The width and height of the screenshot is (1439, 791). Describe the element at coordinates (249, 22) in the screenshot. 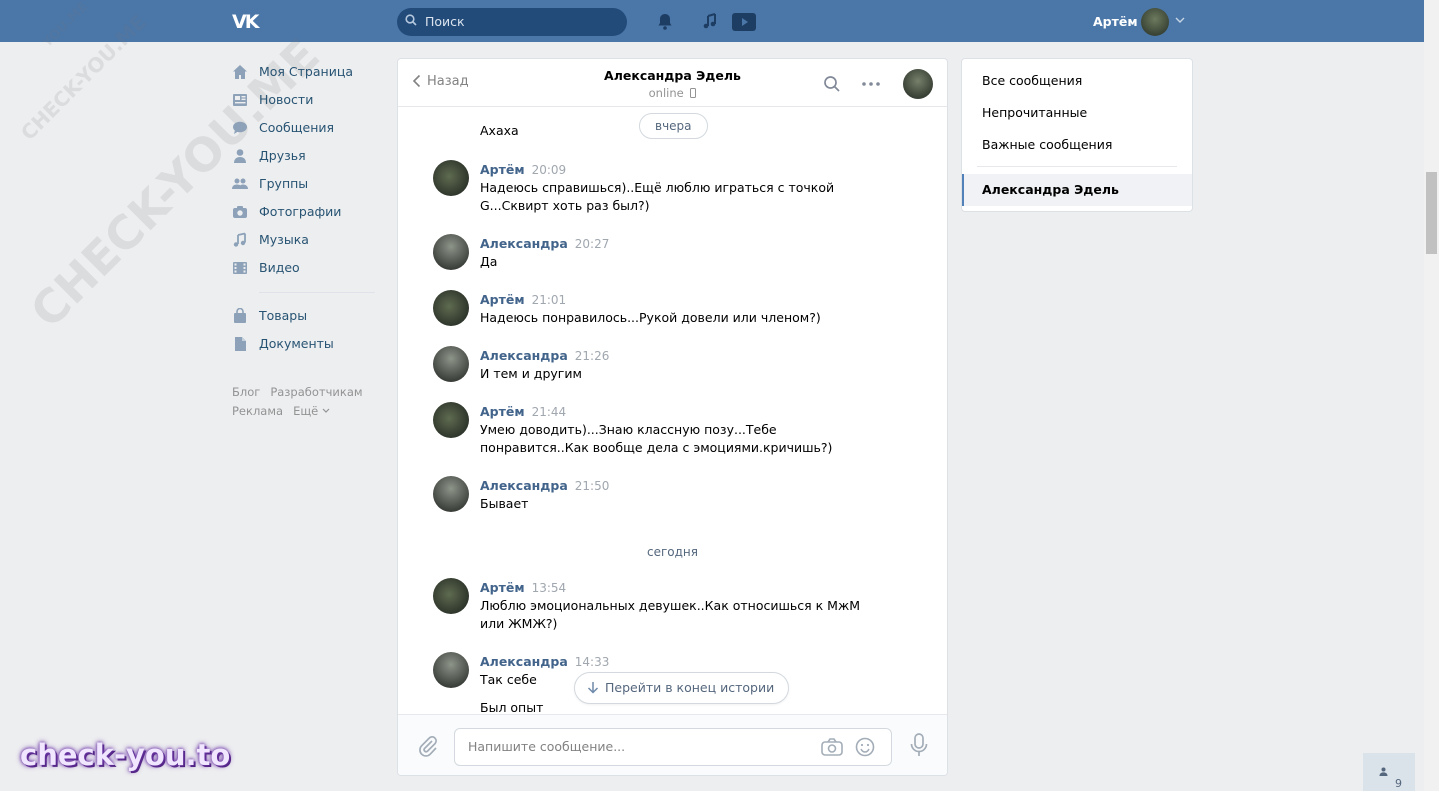

I see `vk-logo: VK` at that location.